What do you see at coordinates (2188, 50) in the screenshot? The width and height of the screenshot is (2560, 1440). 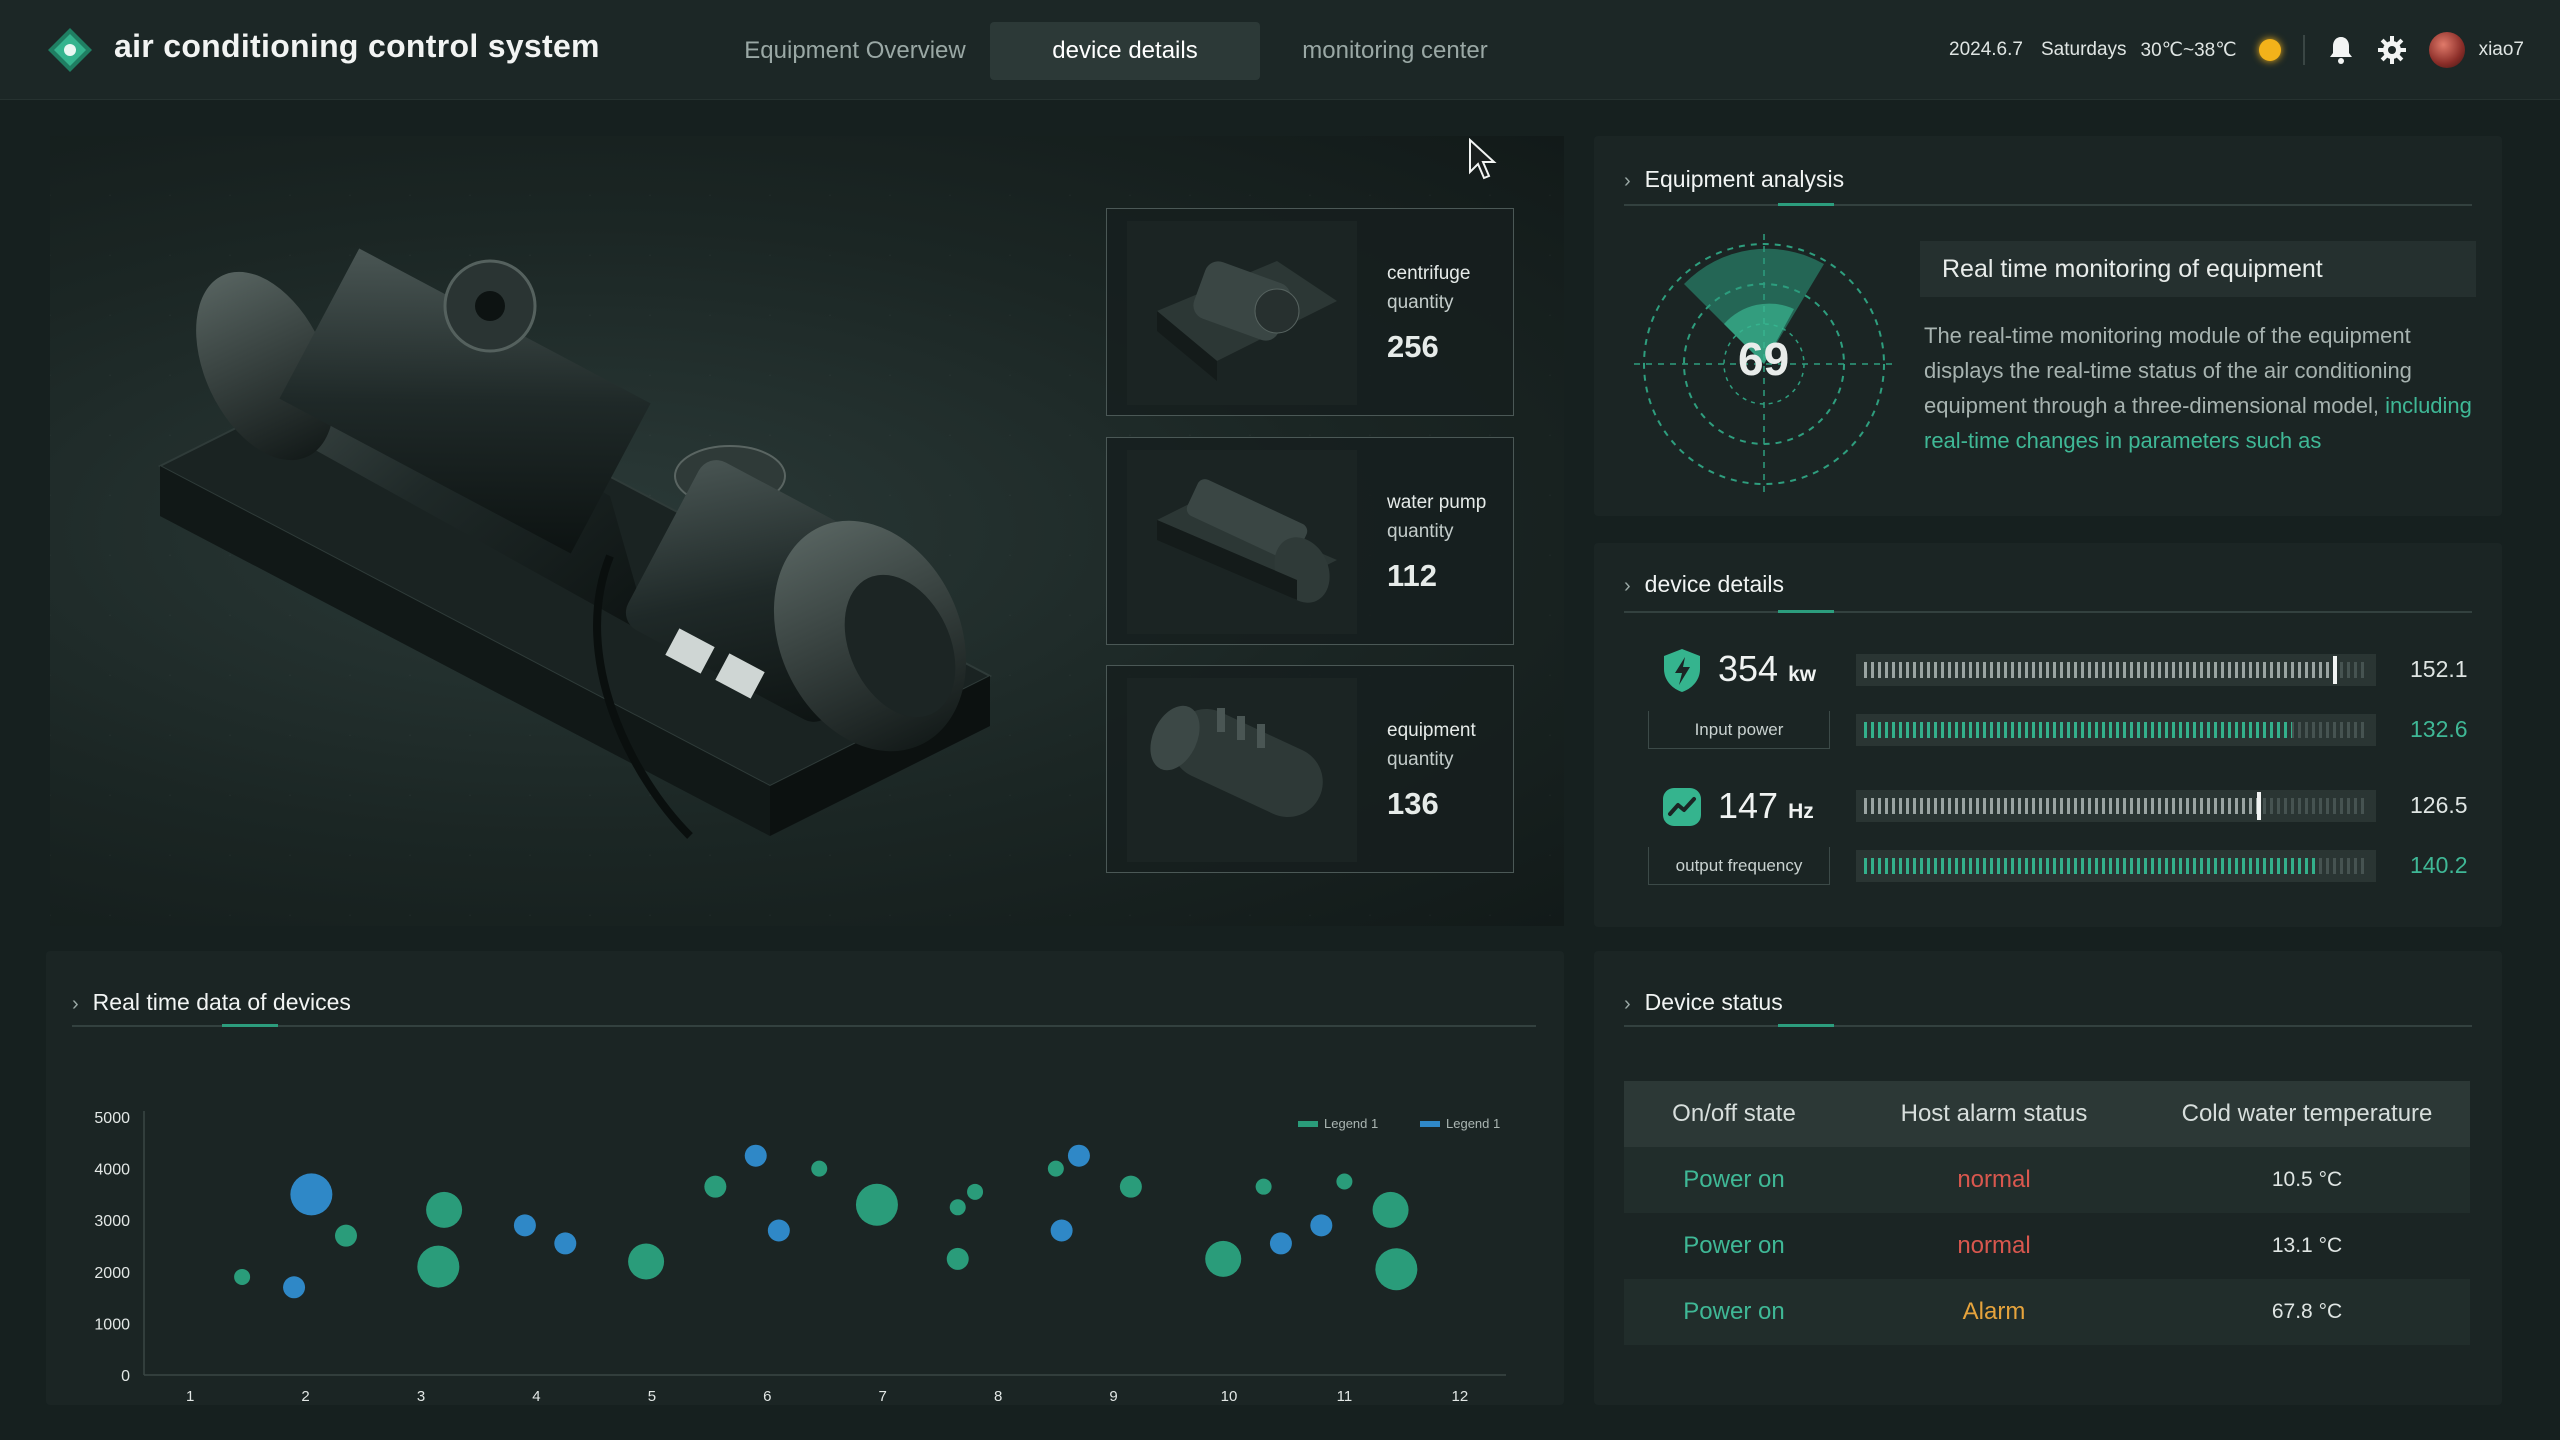 I see `temperature-text: 30℃~38℃` at bounding box center [2188, 50].